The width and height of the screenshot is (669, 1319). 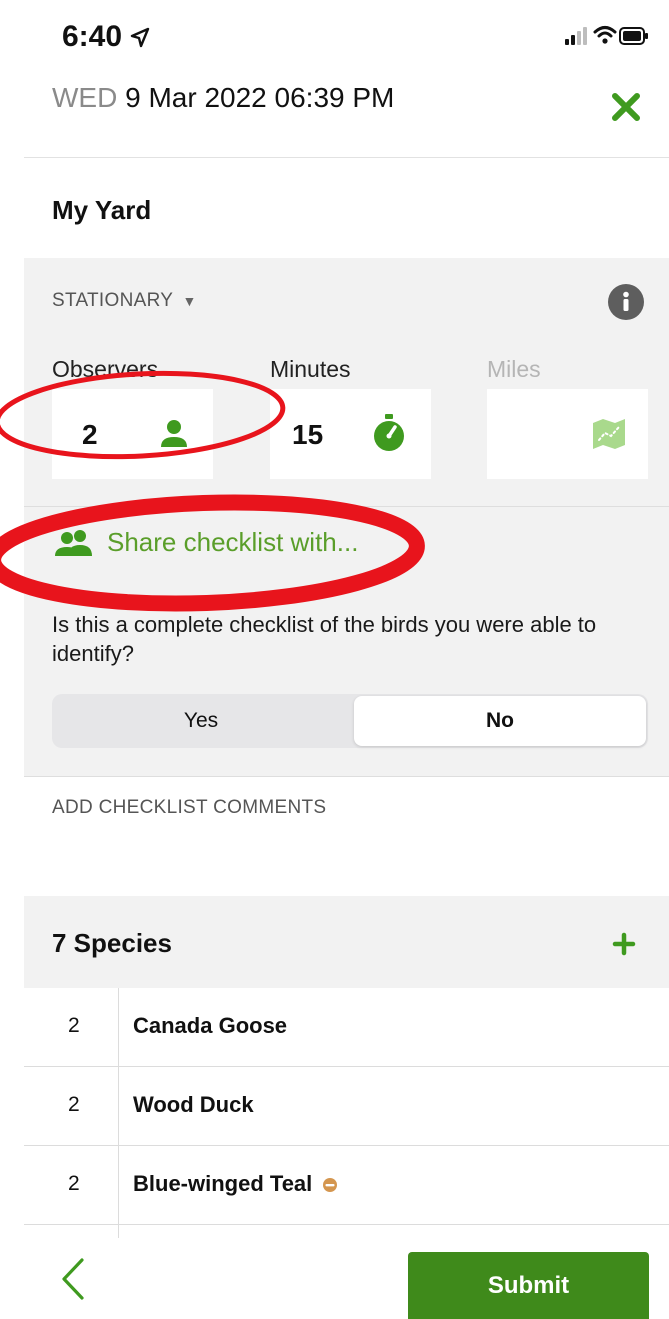 I want to click on people-icon, so click(x=74, y=543).